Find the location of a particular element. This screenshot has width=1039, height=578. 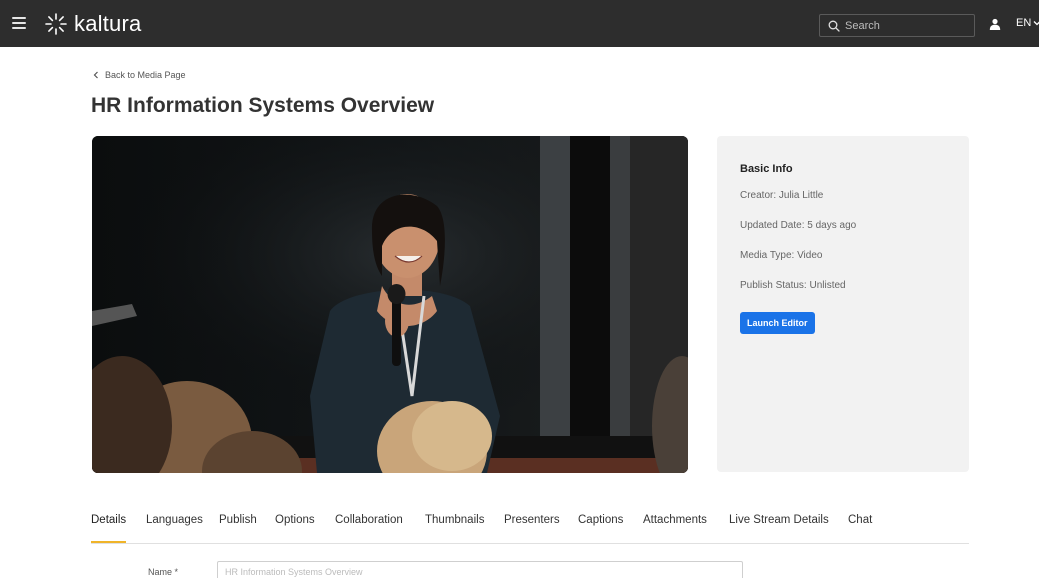

top-navigation-bar: kaltura EN is located at coordinates (519, 23).